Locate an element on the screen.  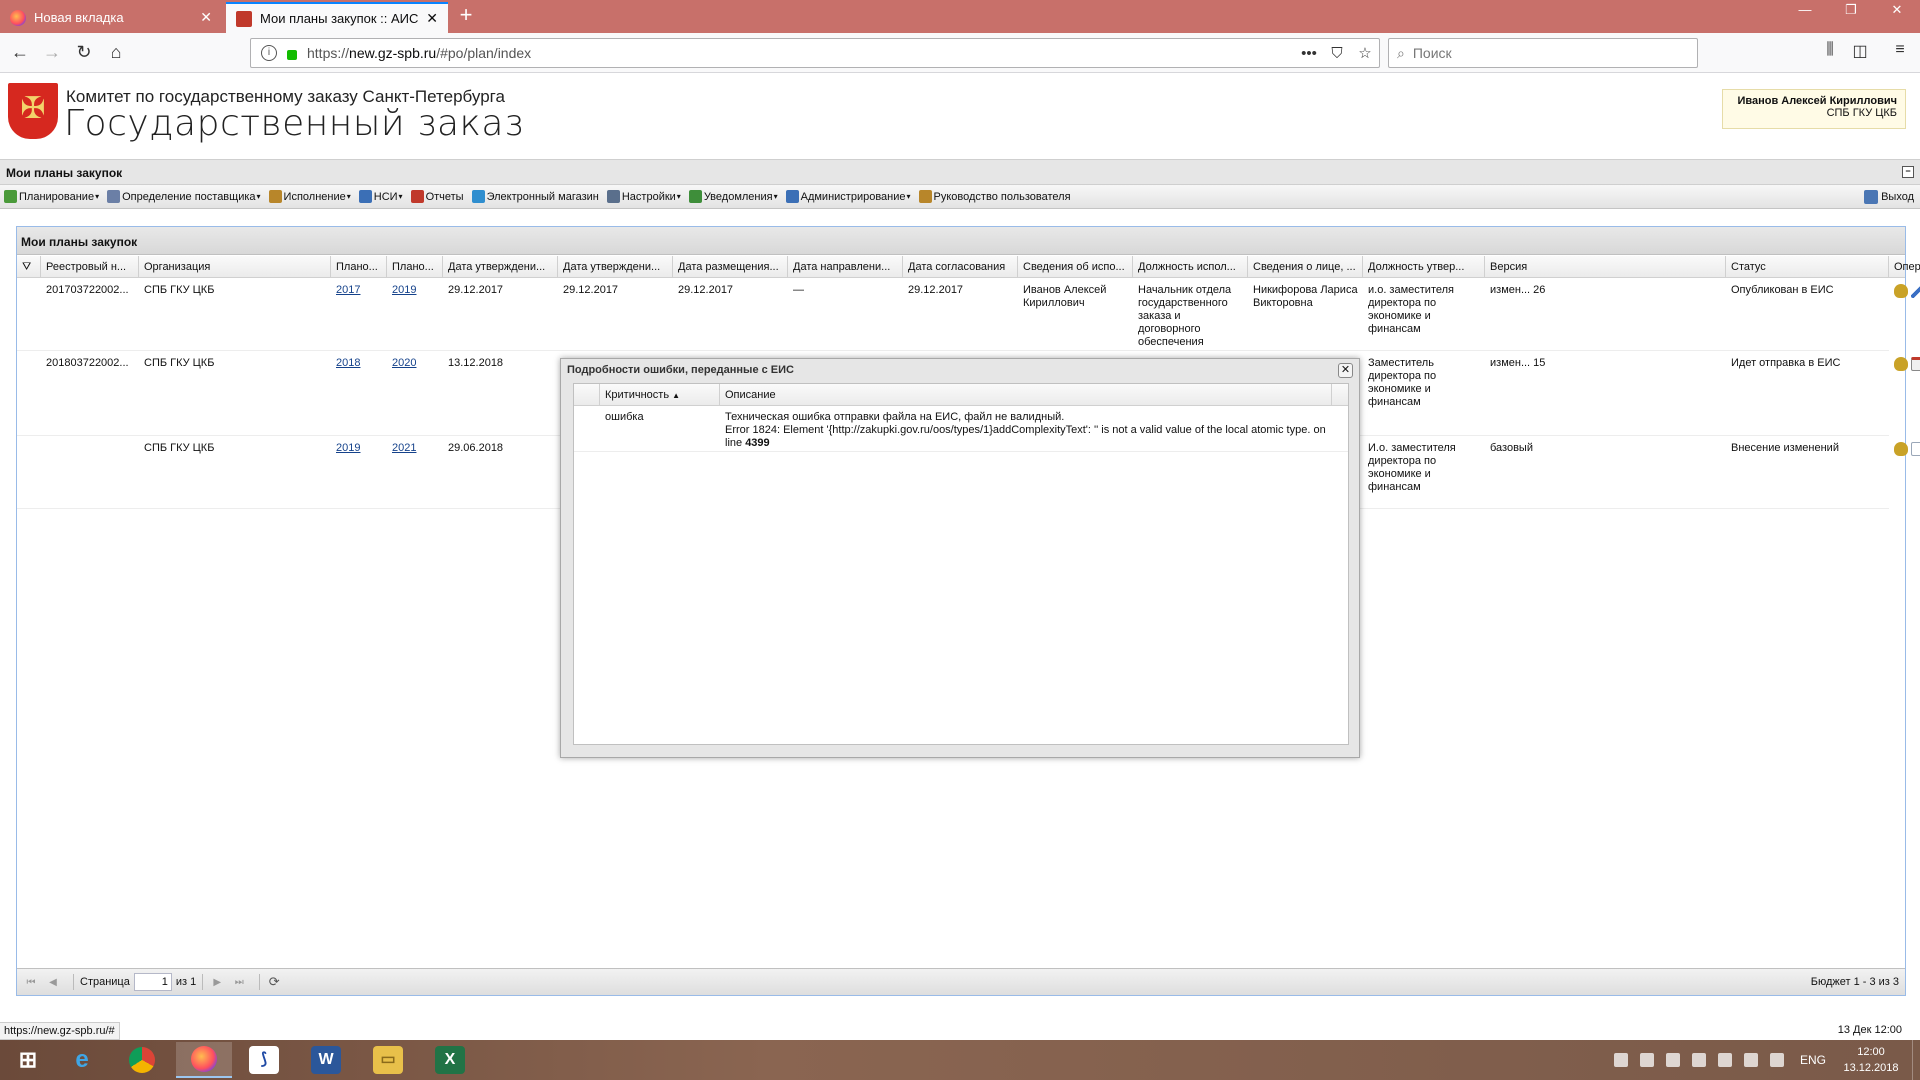
column-header: Операции is located at coordinates (1904, 267).